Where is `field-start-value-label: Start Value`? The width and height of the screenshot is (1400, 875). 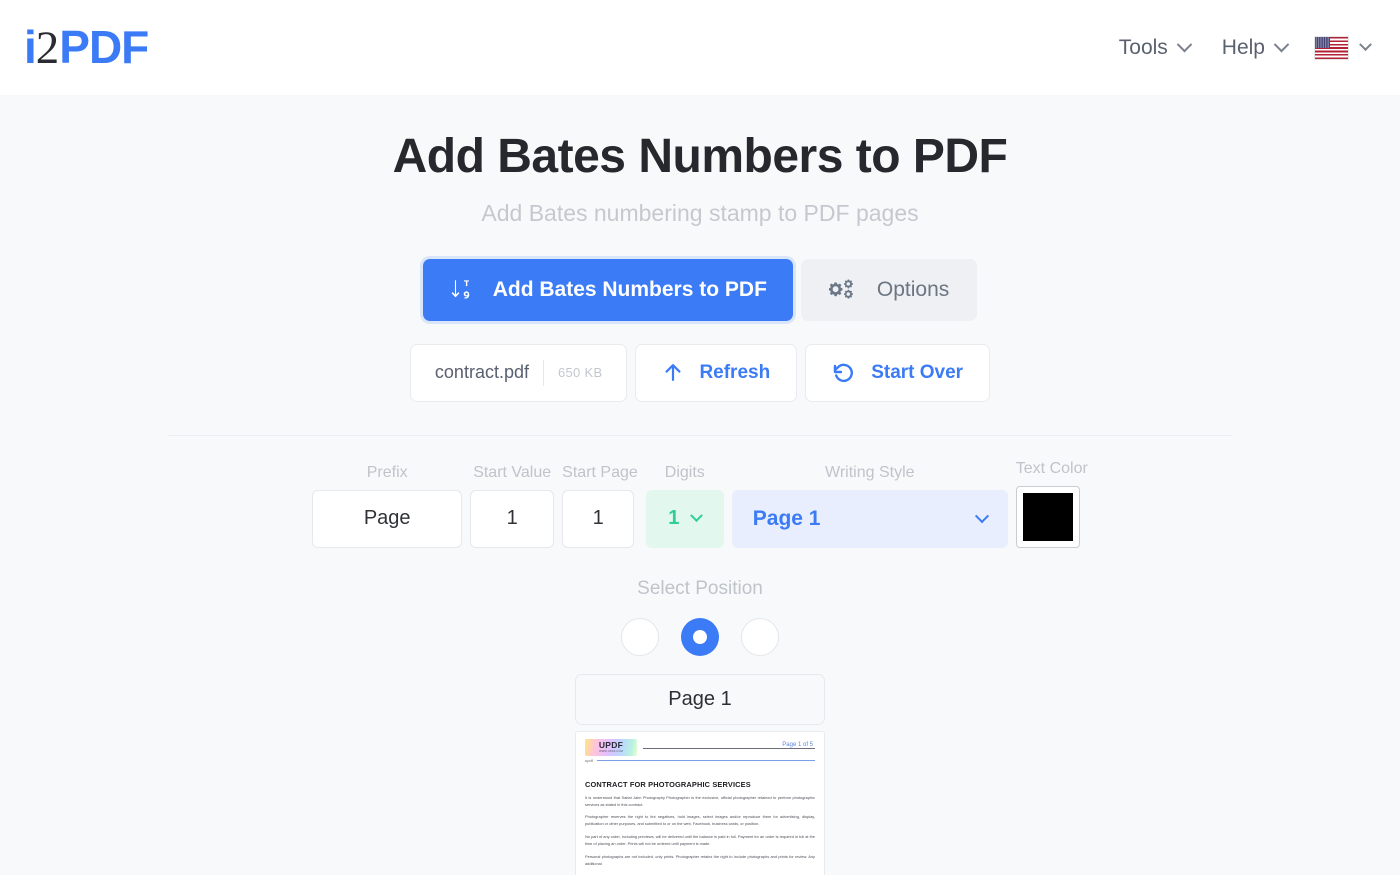 field-start-value-label: Start Value is located at coordinates (512, 472).